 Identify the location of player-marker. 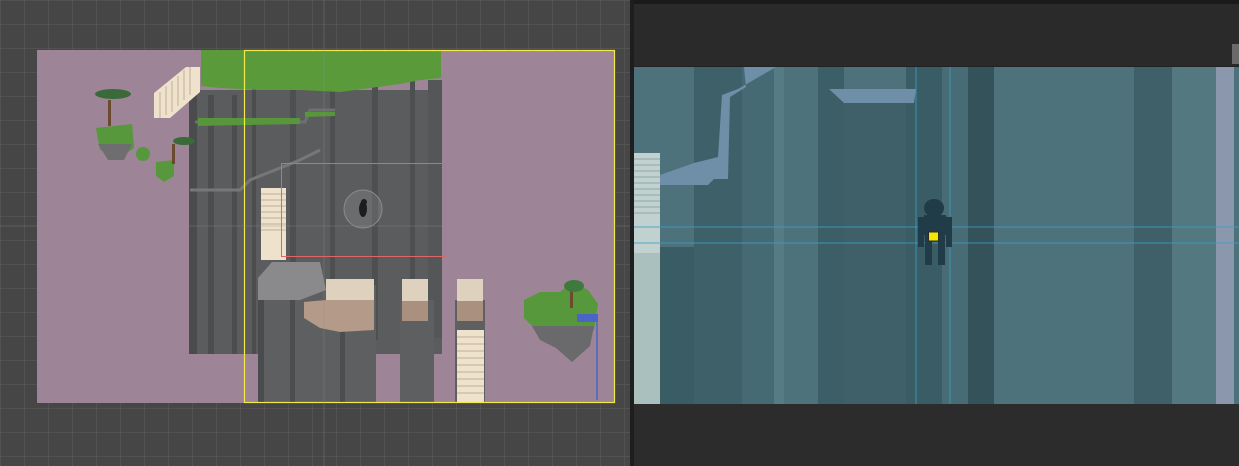
(933, 236).